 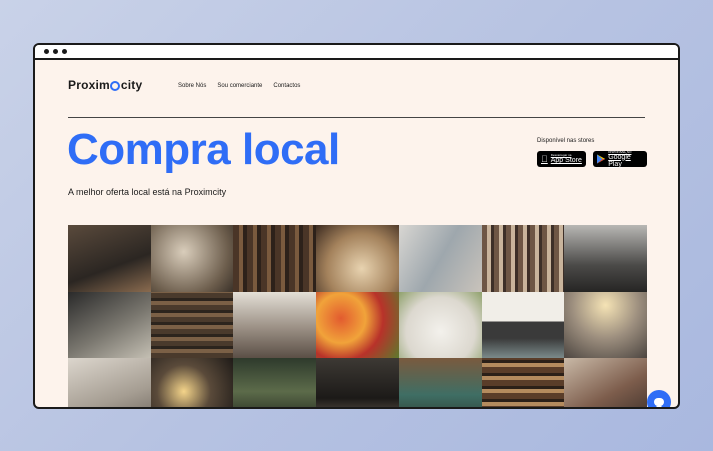 I want to click on nav-link-sou-comerciante: Sou comerciante, so click(x=239, y=86).